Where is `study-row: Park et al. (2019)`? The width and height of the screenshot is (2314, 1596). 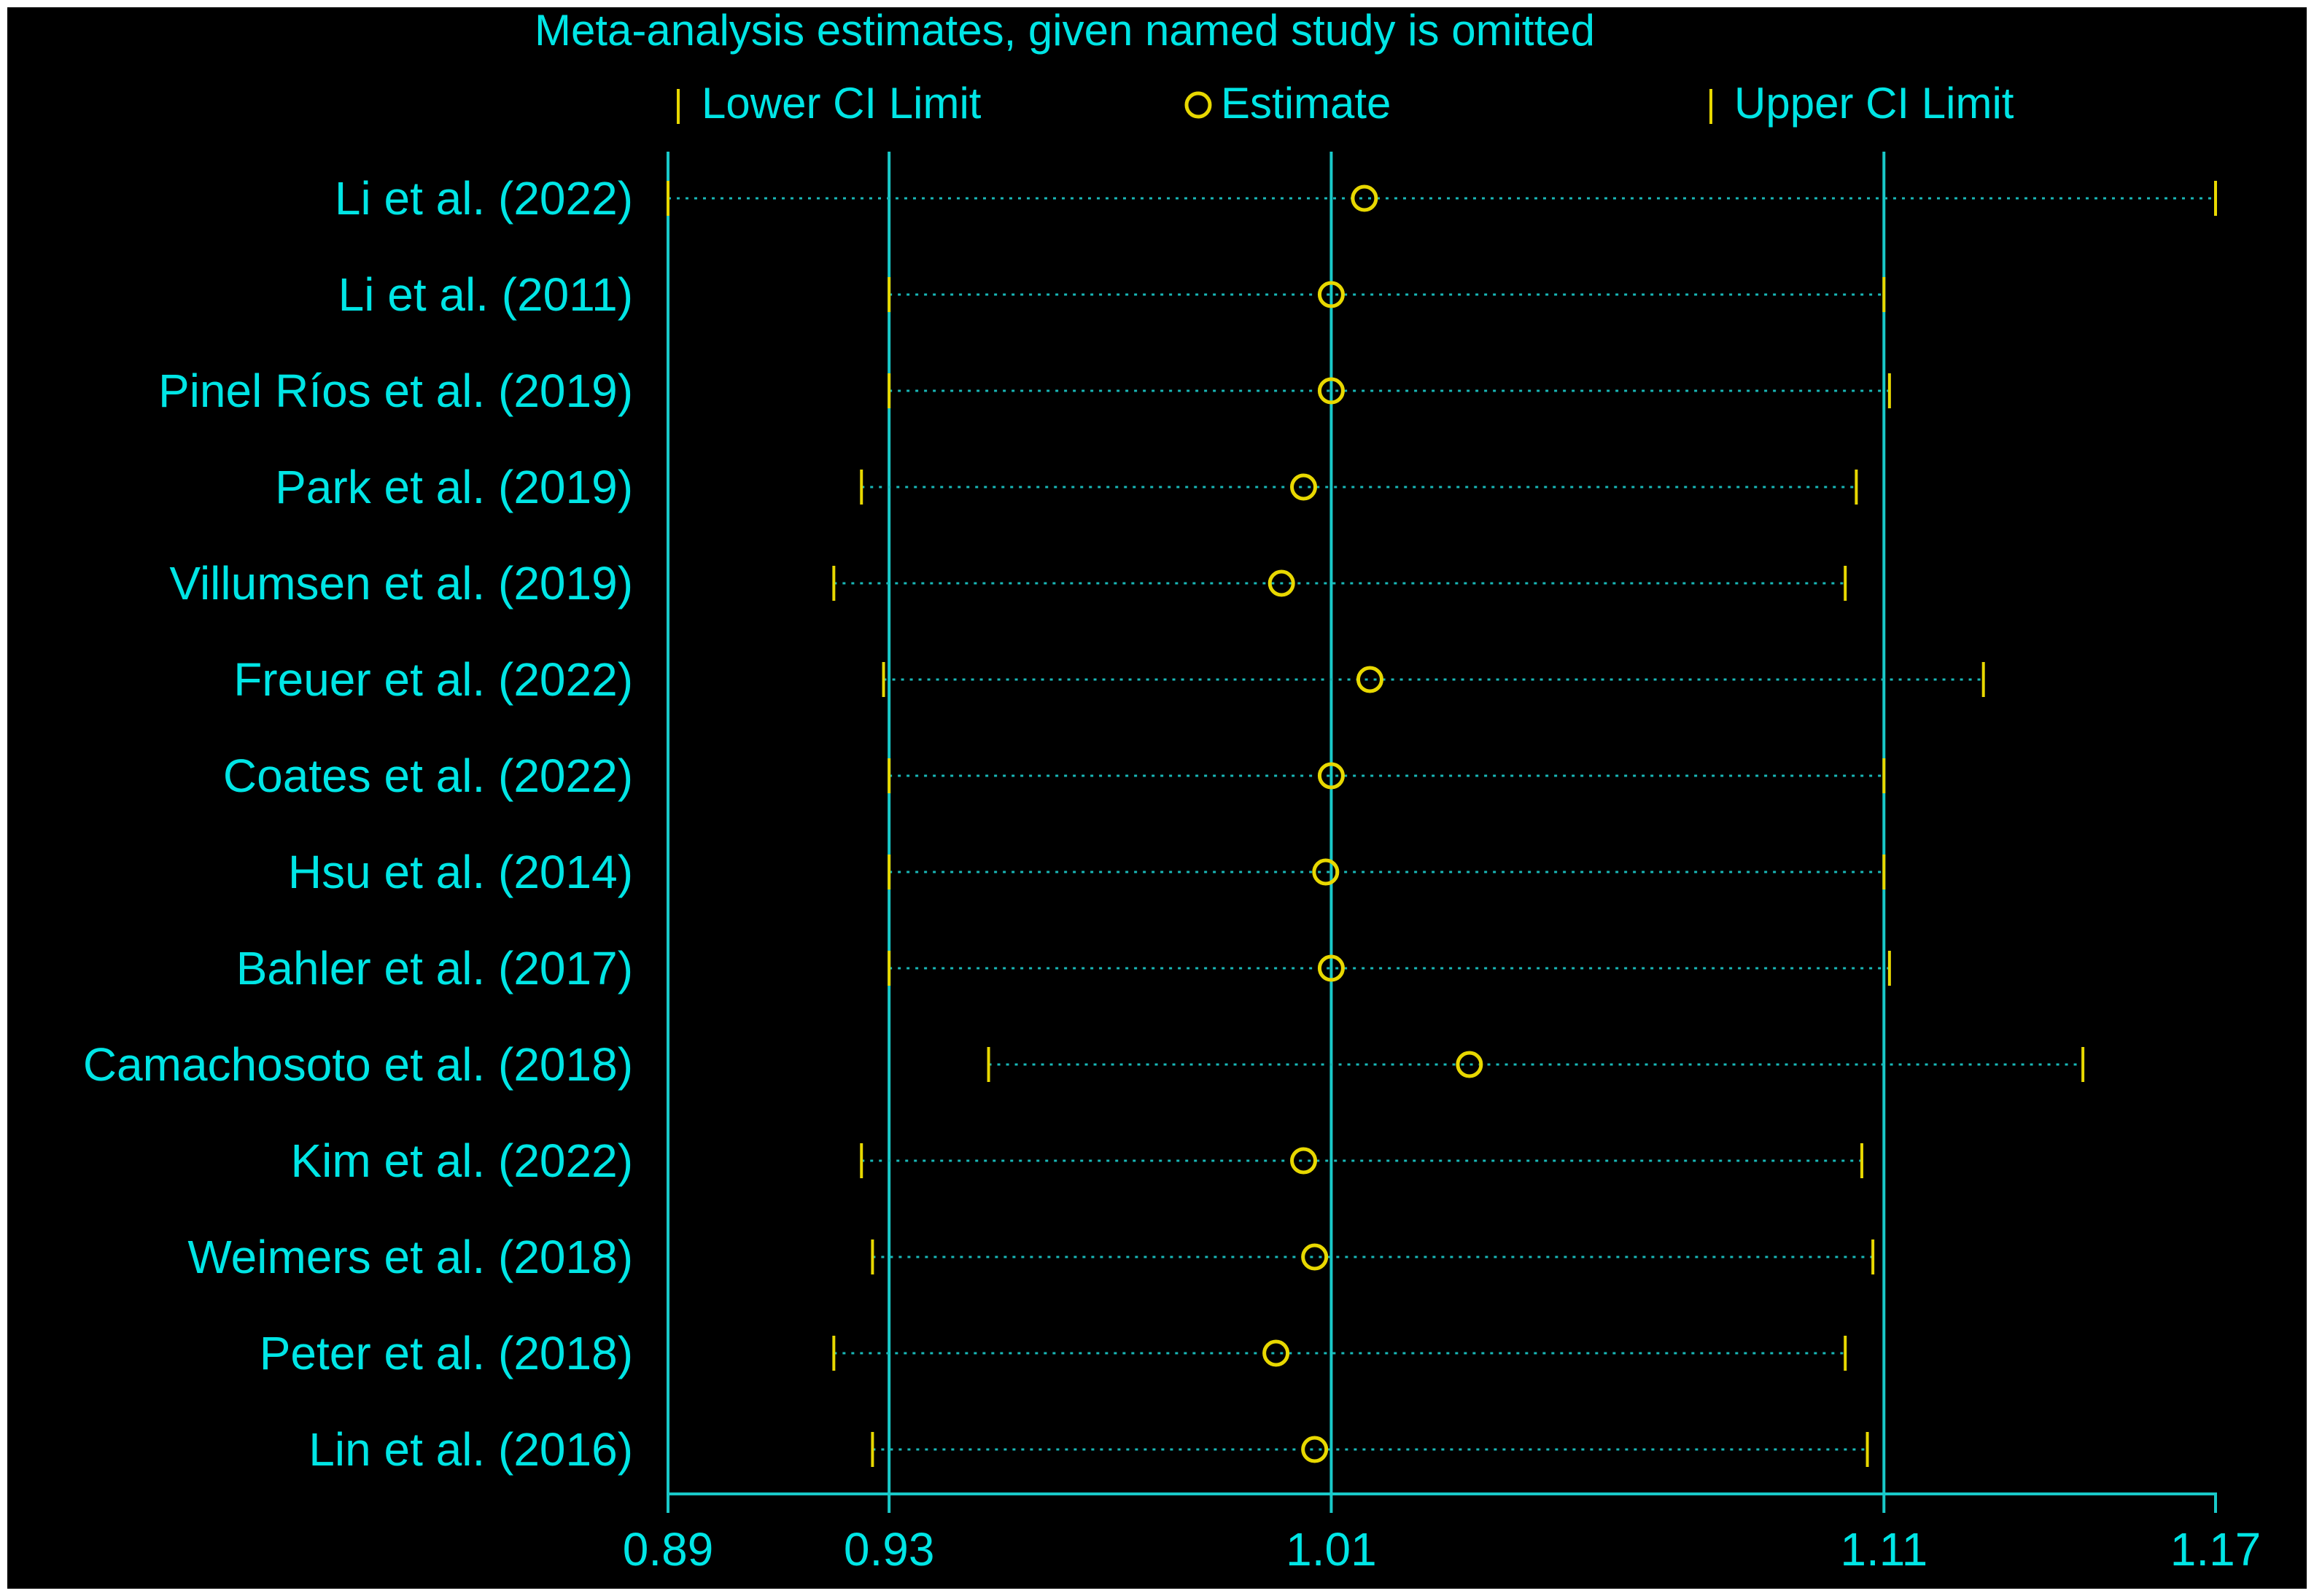 study-row: Park et al. (2019) is located at coordinates (1066, 487).